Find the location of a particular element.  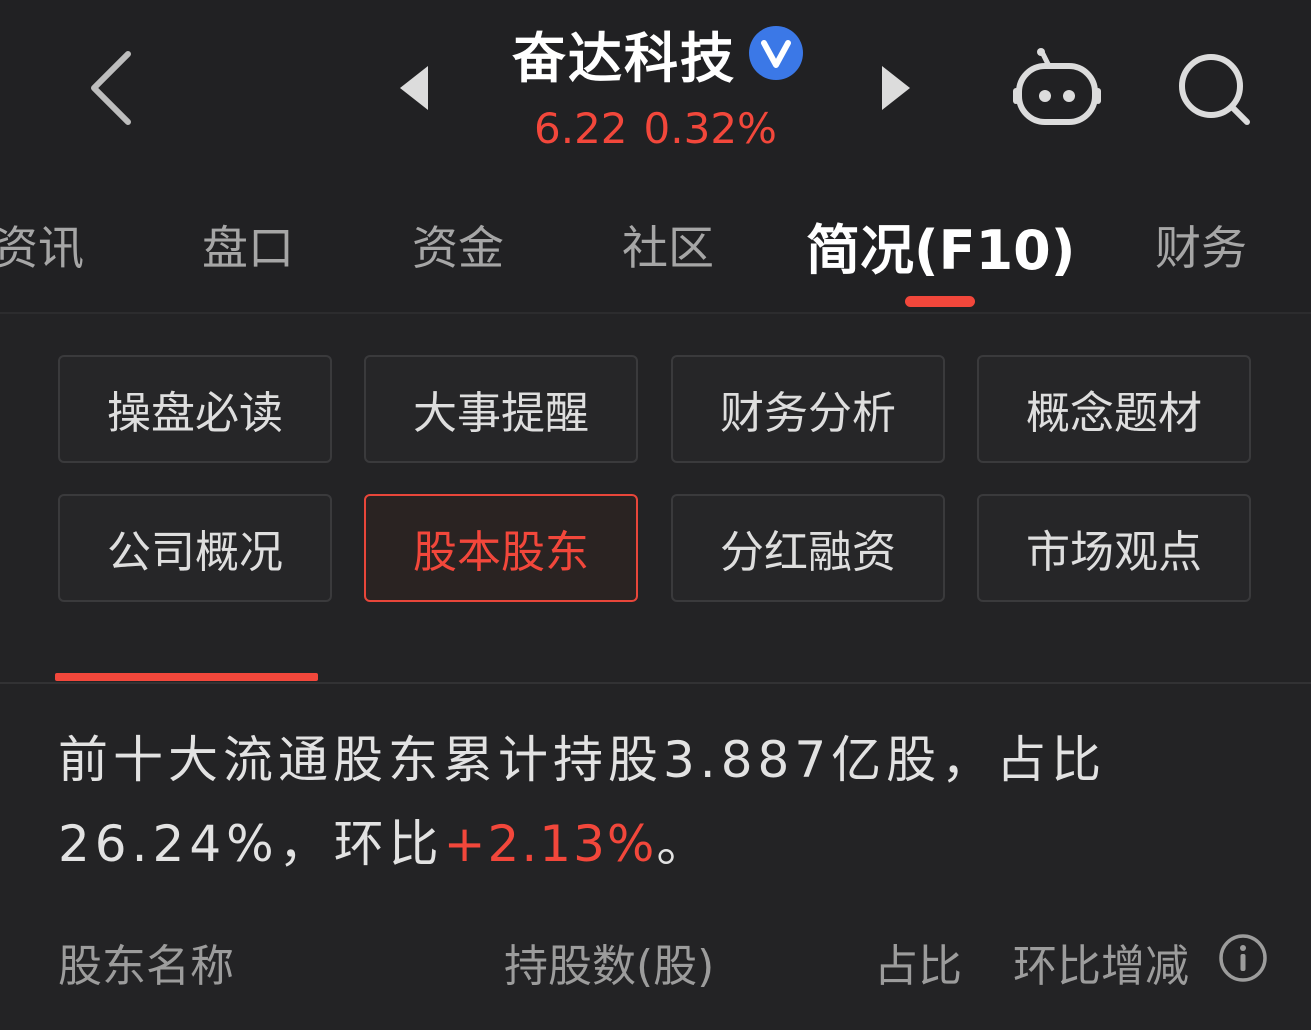

stock-quote: 6.22 0.32% is located at coordinates (655, 128).